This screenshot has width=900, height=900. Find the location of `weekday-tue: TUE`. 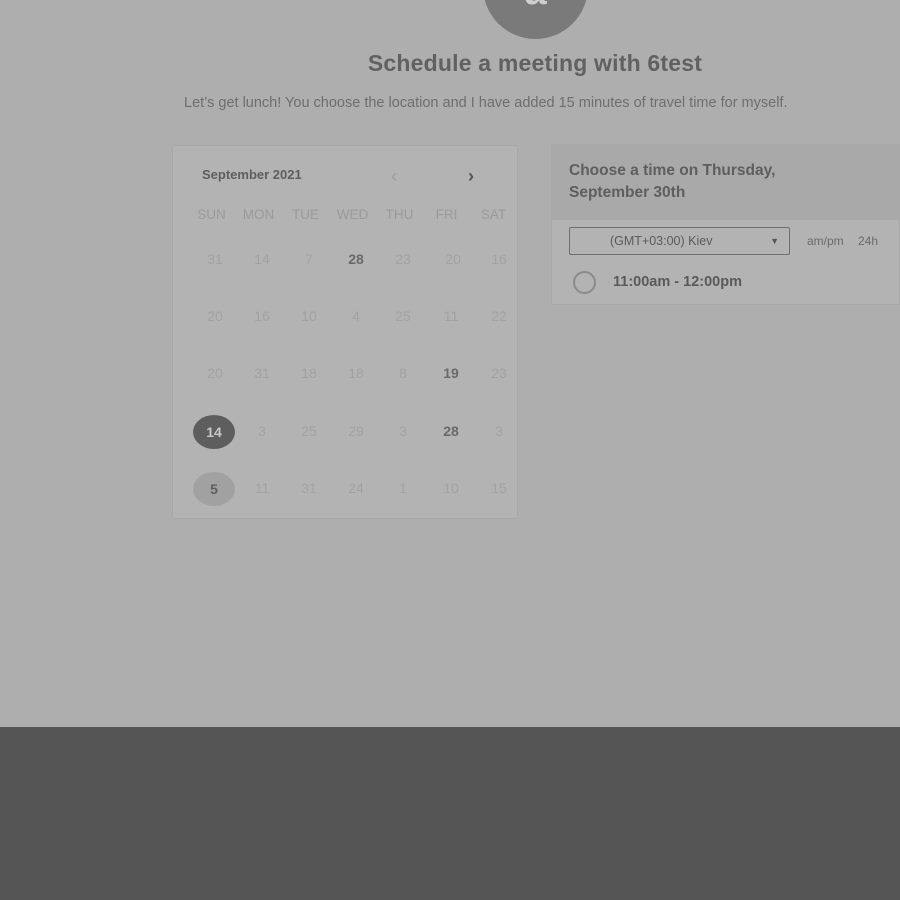

weekday-tue: TUE is located at coordinates (305, 214).